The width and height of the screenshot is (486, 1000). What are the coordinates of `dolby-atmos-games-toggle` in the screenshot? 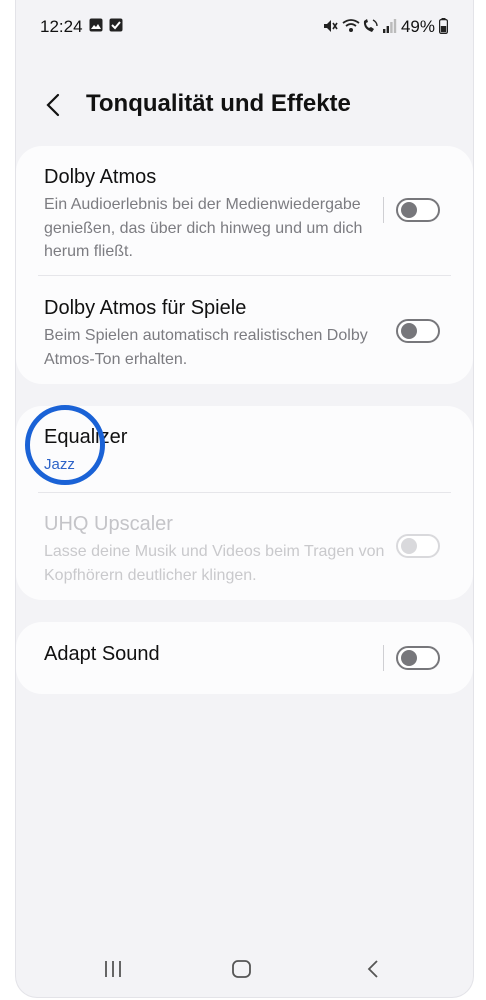 It's located at (418, 331).